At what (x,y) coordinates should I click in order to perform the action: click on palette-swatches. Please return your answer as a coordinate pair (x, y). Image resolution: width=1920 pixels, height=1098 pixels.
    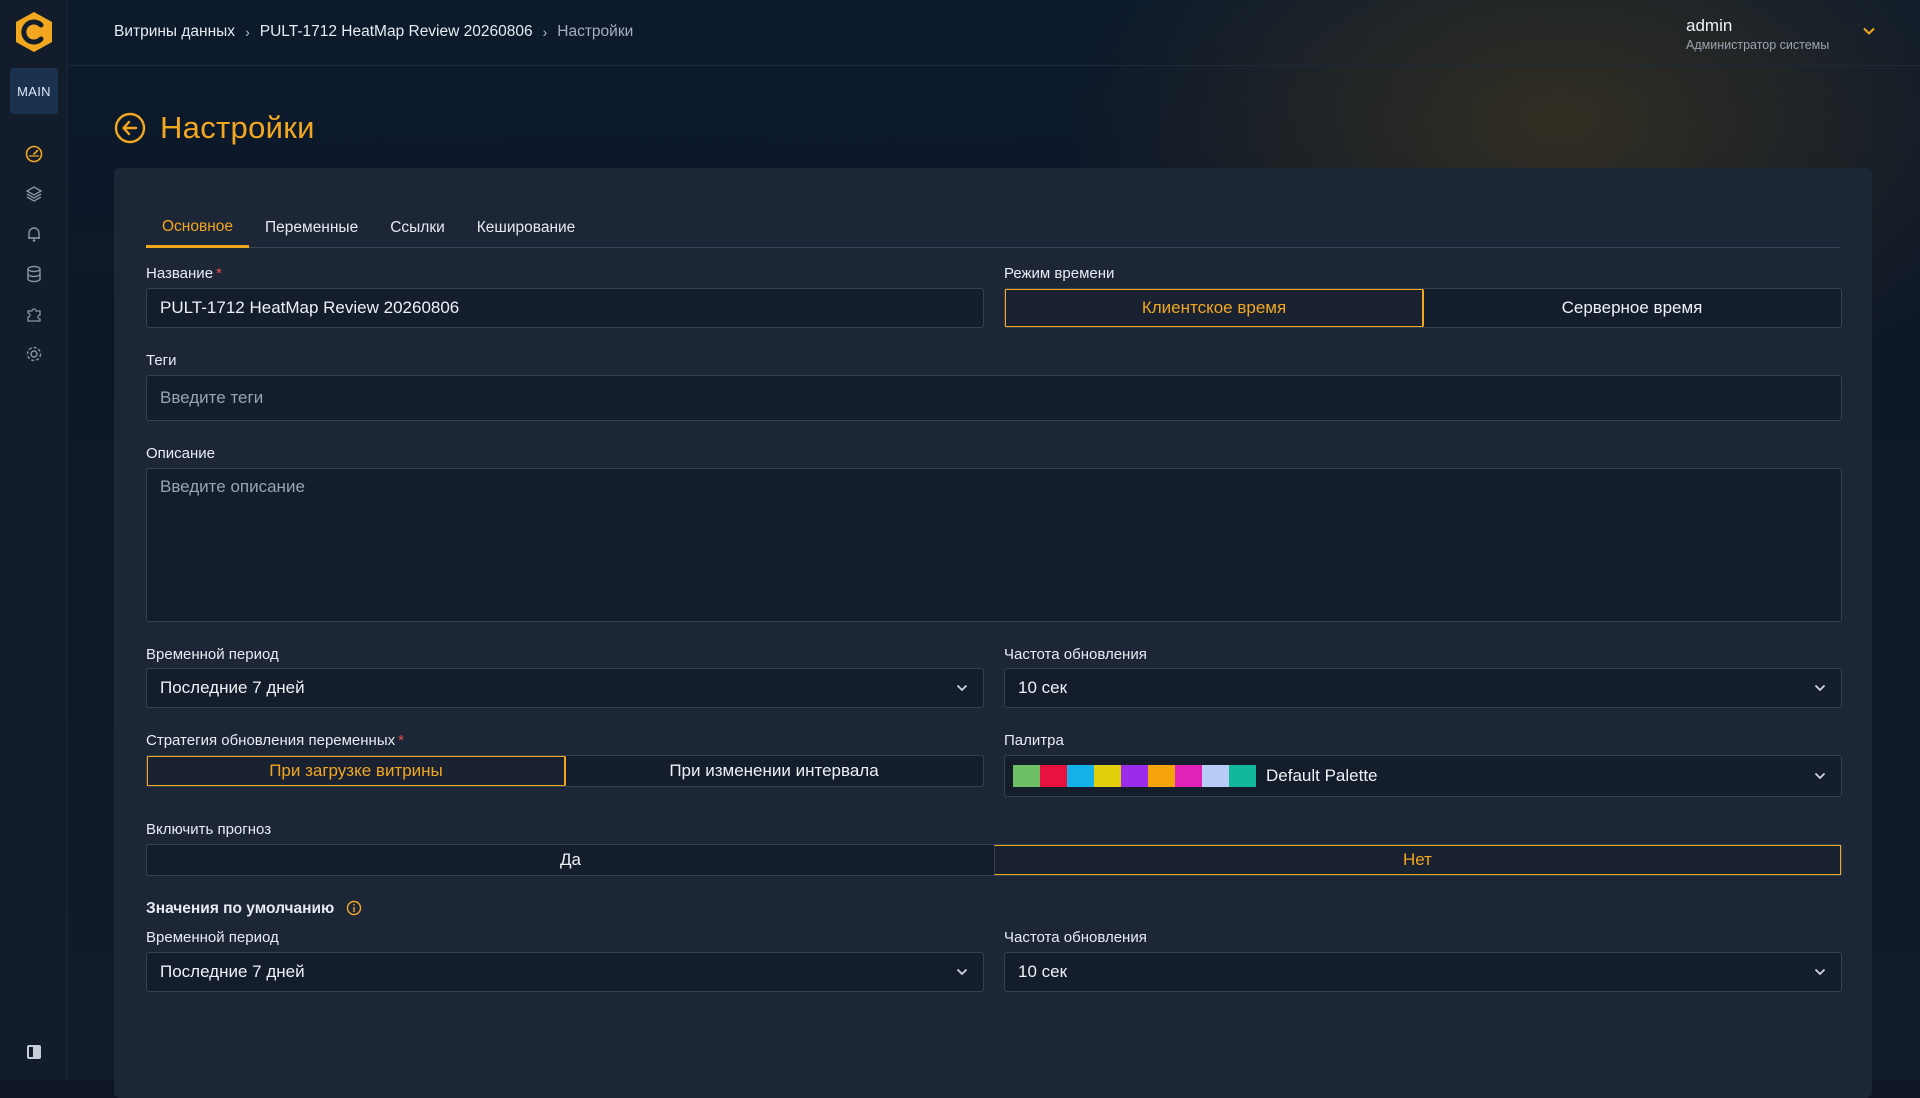
    Looking at the image, I should click on (1134, 776).